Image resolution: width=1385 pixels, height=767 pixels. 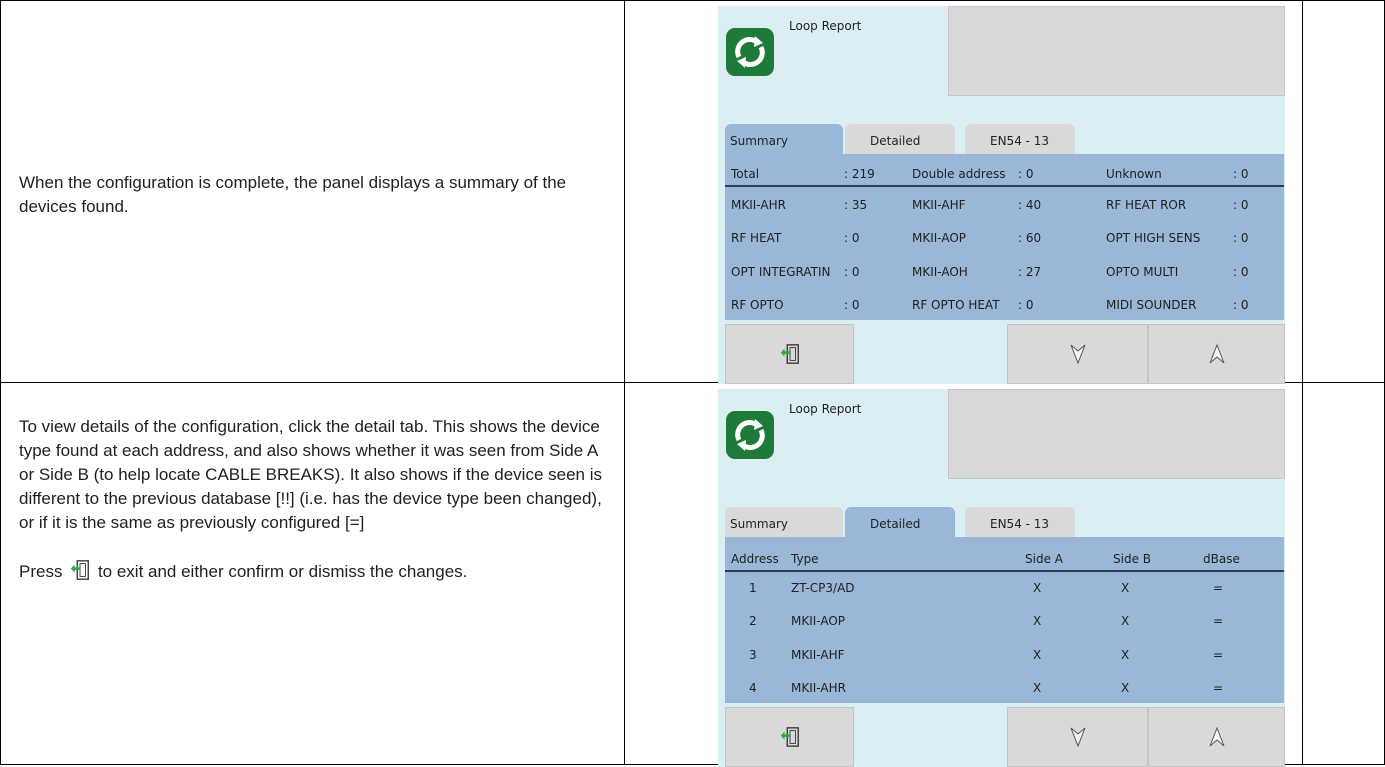 I want to click on summary-label: RF OPTO, so click(x=757, y=305).